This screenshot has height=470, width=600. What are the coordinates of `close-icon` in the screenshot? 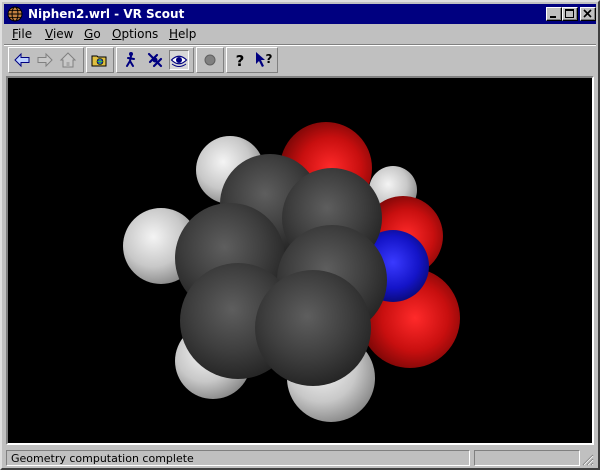 It's located at (587, 13).